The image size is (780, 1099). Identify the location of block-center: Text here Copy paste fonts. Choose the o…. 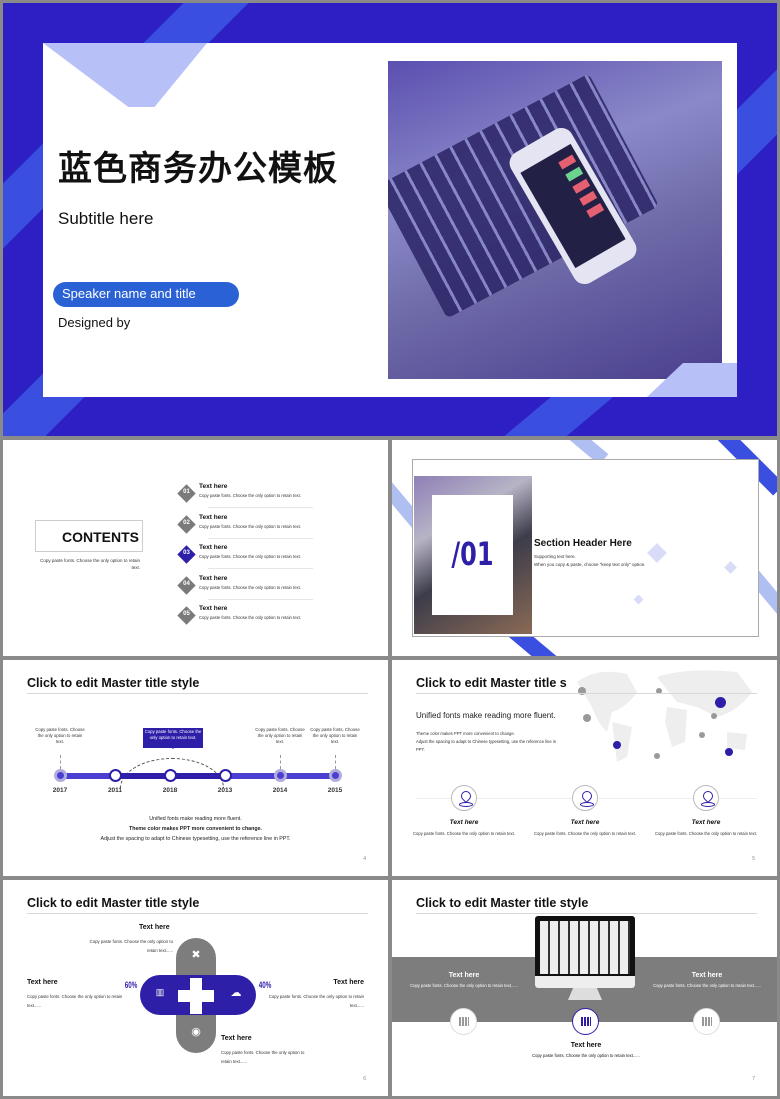
(586, 1050).